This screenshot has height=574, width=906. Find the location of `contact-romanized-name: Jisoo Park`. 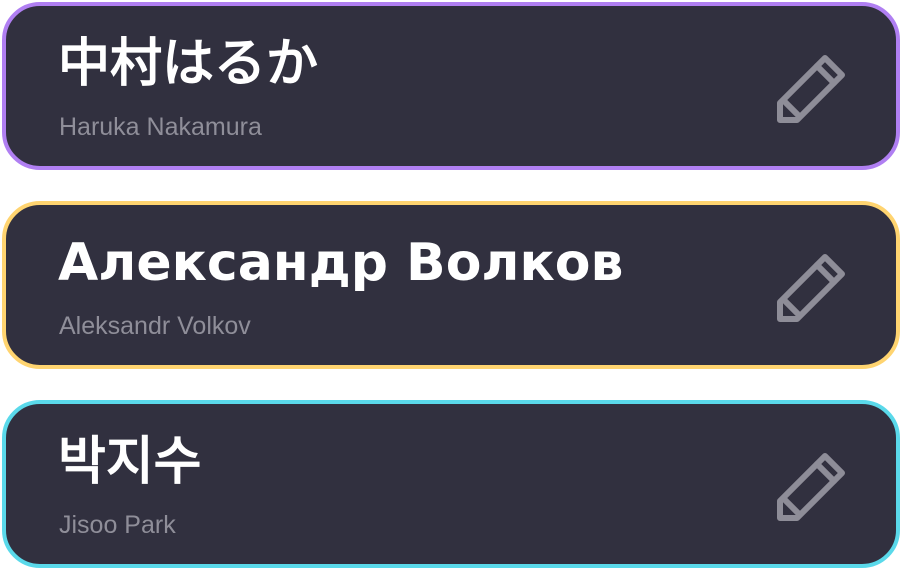

contact-romanized-name: Jisoo Park is located at coordinates (117, 525).